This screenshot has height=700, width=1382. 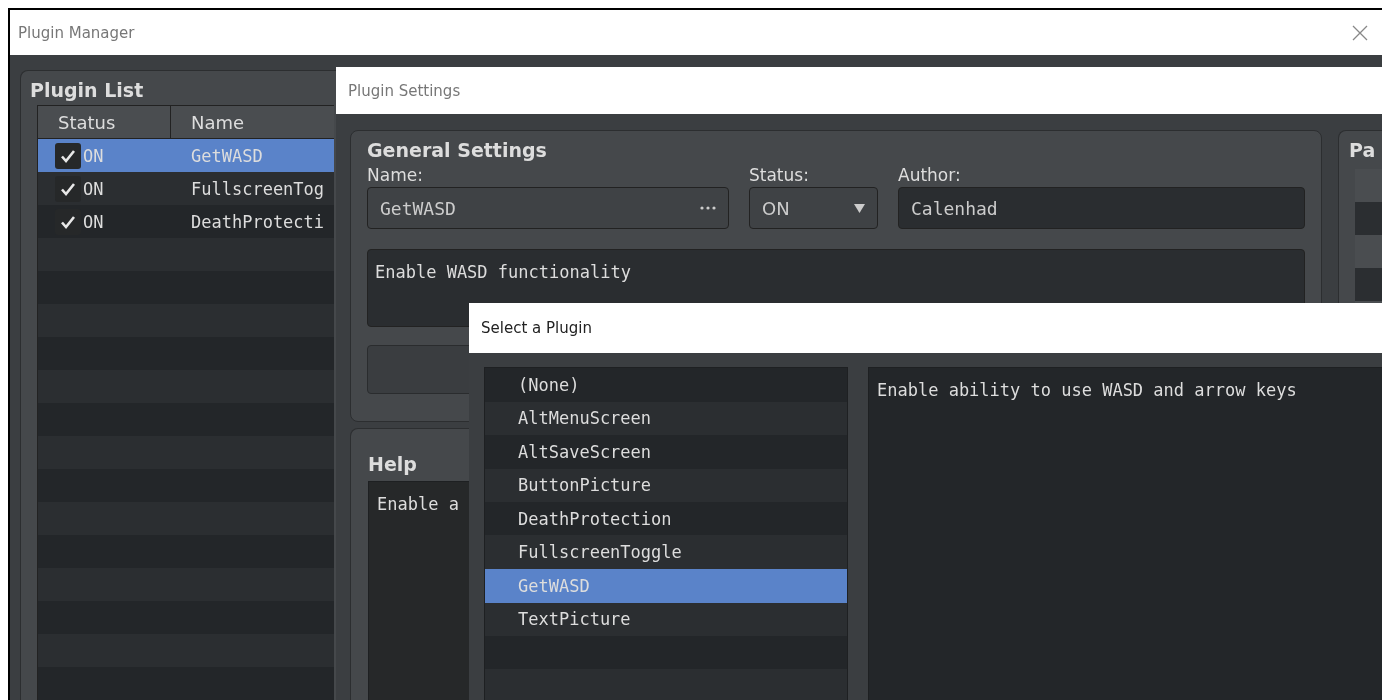 I want to click on plugin-list-item: ButtonPicture, so click(x=666, y=485).